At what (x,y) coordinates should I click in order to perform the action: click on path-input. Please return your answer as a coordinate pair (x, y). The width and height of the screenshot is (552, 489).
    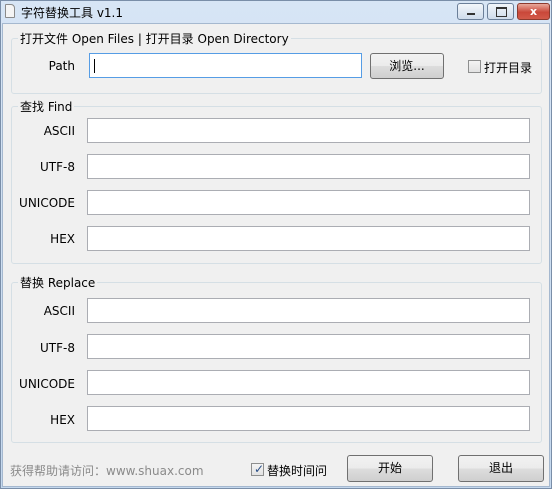
    Looking at the image, I should click on (225, 65).